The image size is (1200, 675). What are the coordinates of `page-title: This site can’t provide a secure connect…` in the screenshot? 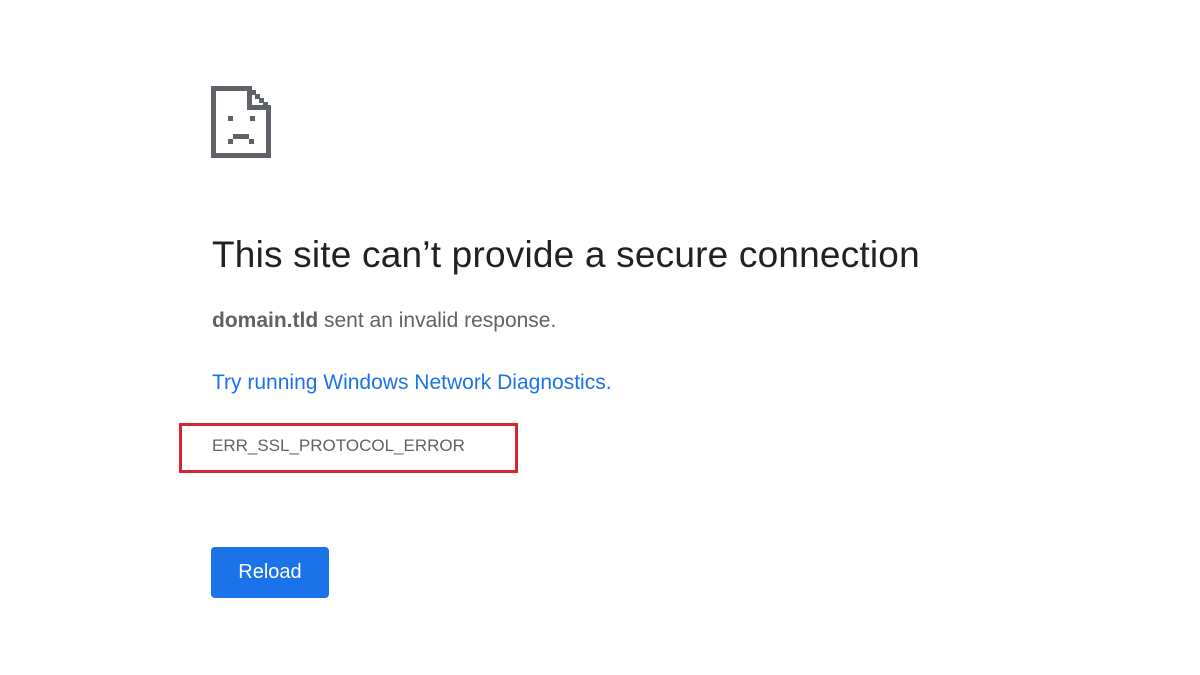 It's located at (566, 254).